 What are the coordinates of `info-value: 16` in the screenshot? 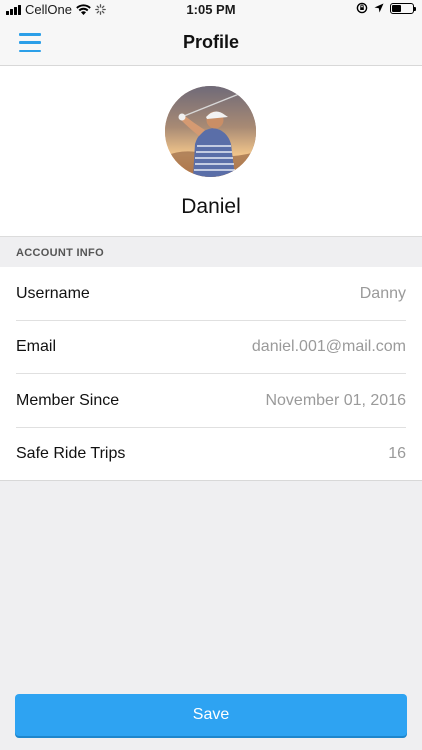 It's located at (397, 453).